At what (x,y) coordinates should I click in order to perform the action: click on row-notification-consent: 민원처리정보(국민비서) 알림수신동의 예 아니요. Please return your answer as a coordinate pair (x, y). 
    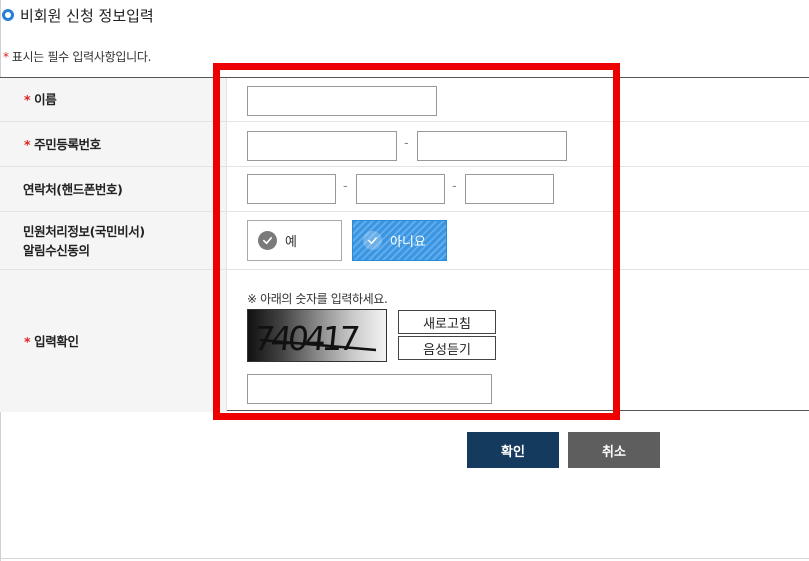
    Looking at the image, I should click on (404, 241).